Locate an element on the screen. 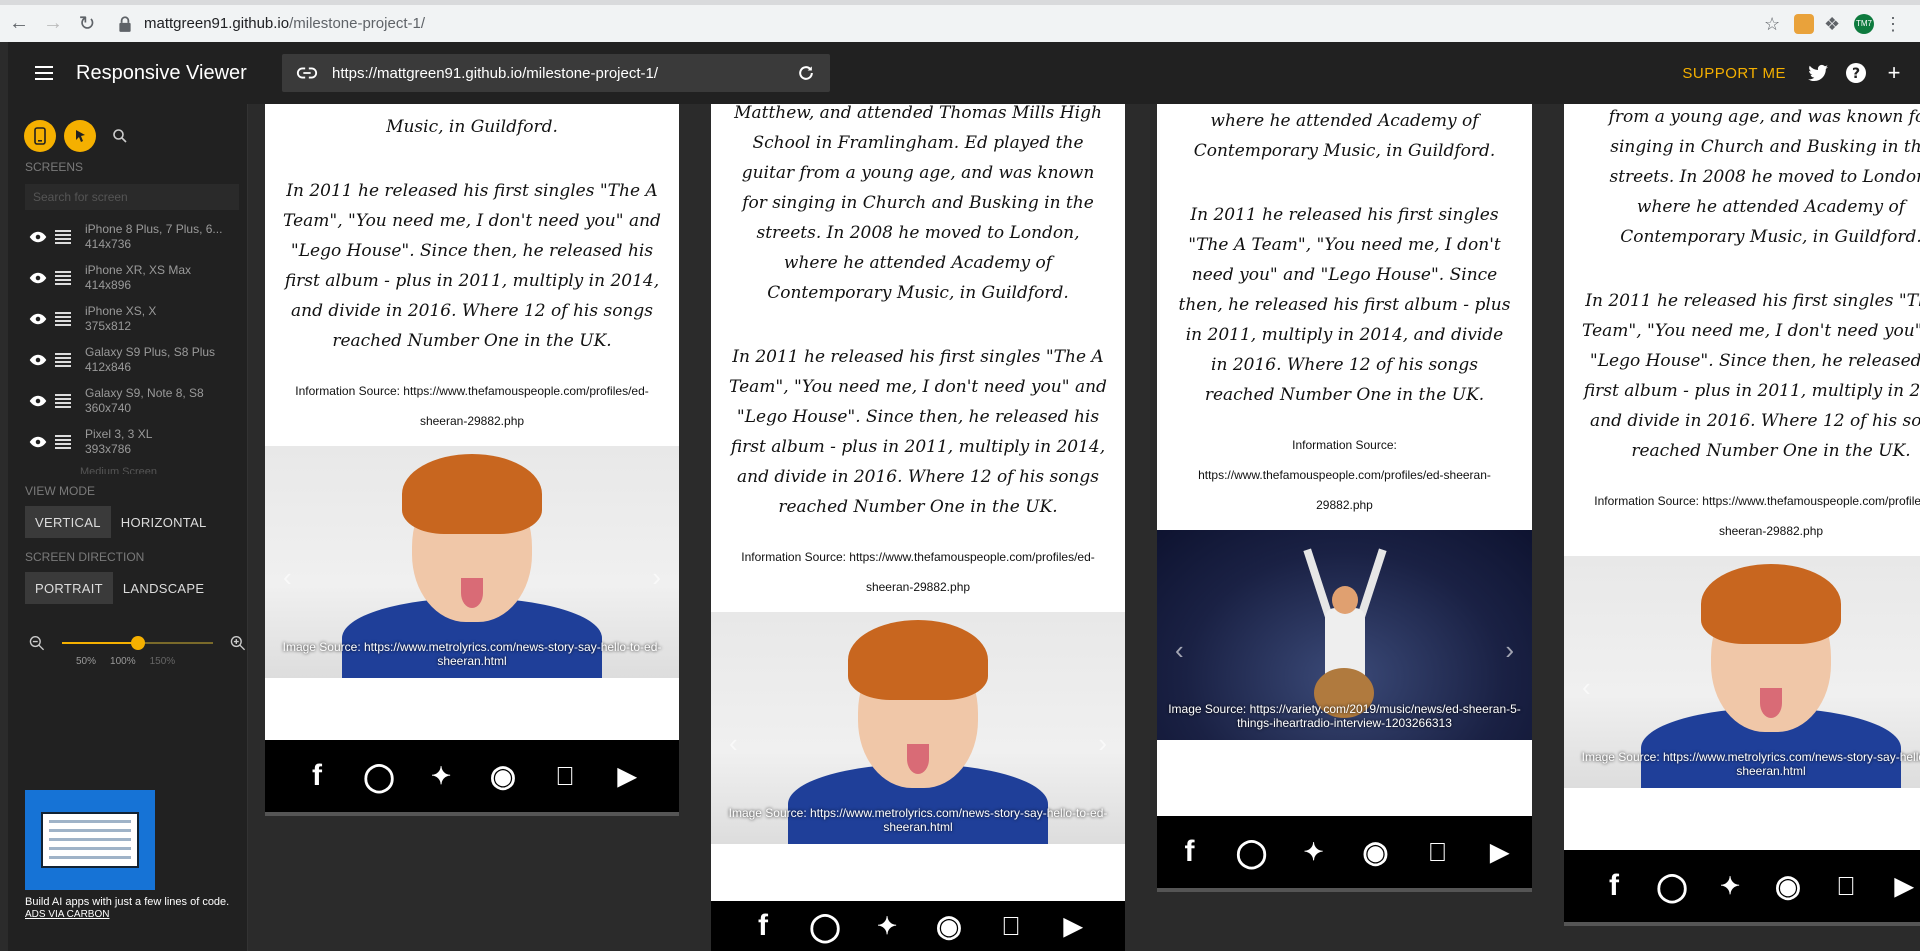 The width and height of the screenshot is (1920, 951). refresh-icon is located at coordinates (806, 73).